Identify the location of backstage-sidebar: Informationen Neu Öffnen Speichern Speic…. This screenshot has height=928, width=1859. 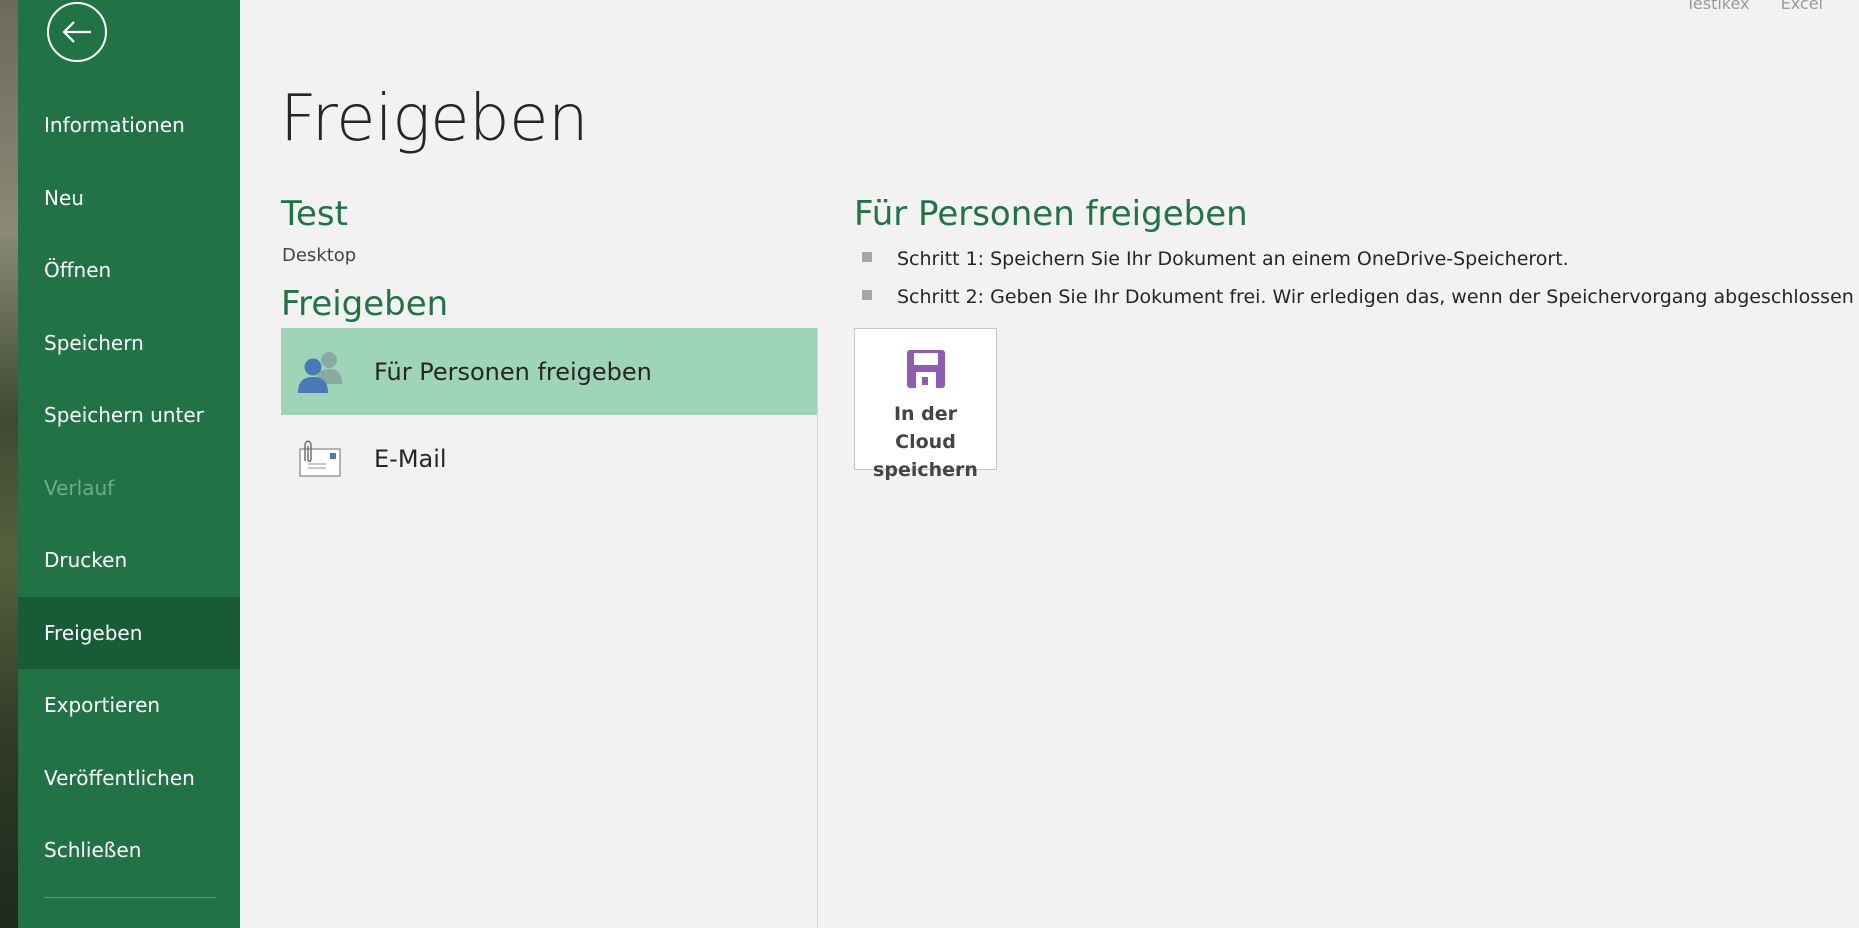
(129, 464).